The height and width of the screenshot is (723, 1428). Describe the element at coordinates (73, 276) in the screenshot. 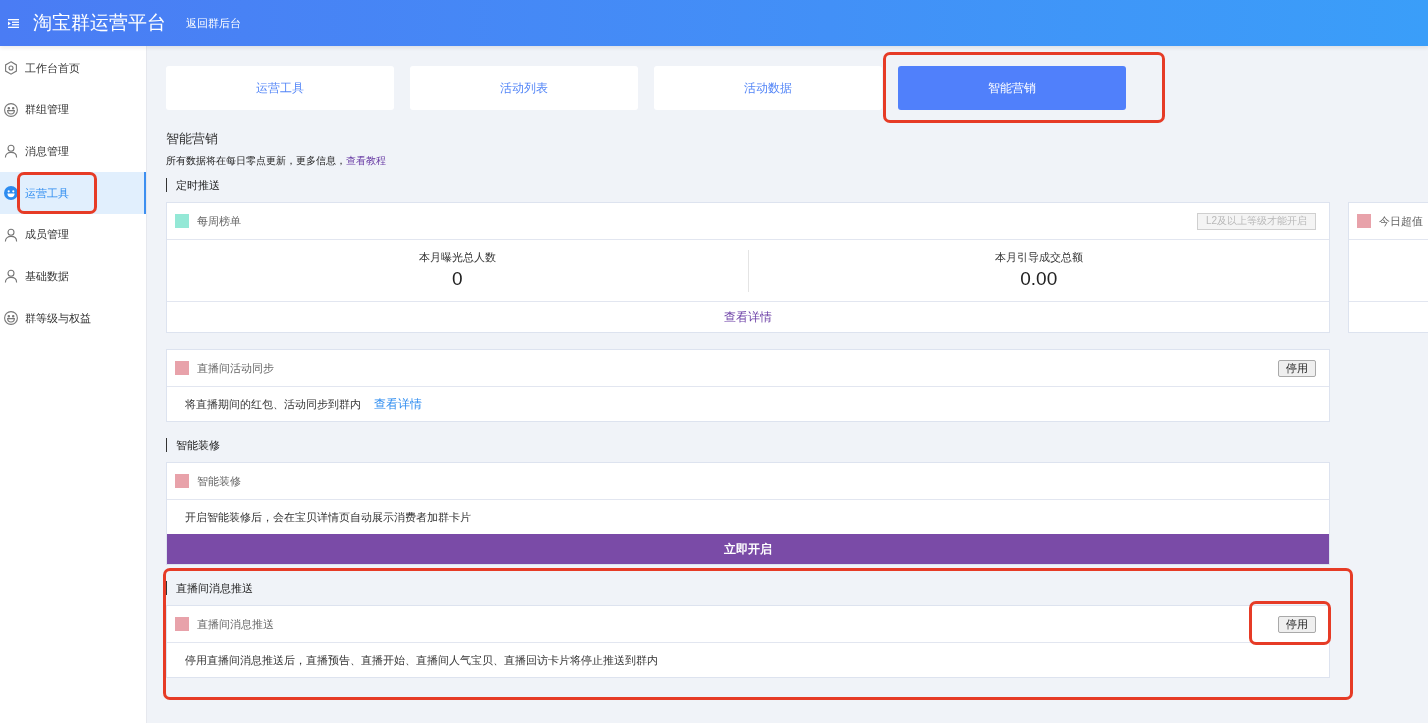

I see `sidebar-item: 基础数据` at that location.